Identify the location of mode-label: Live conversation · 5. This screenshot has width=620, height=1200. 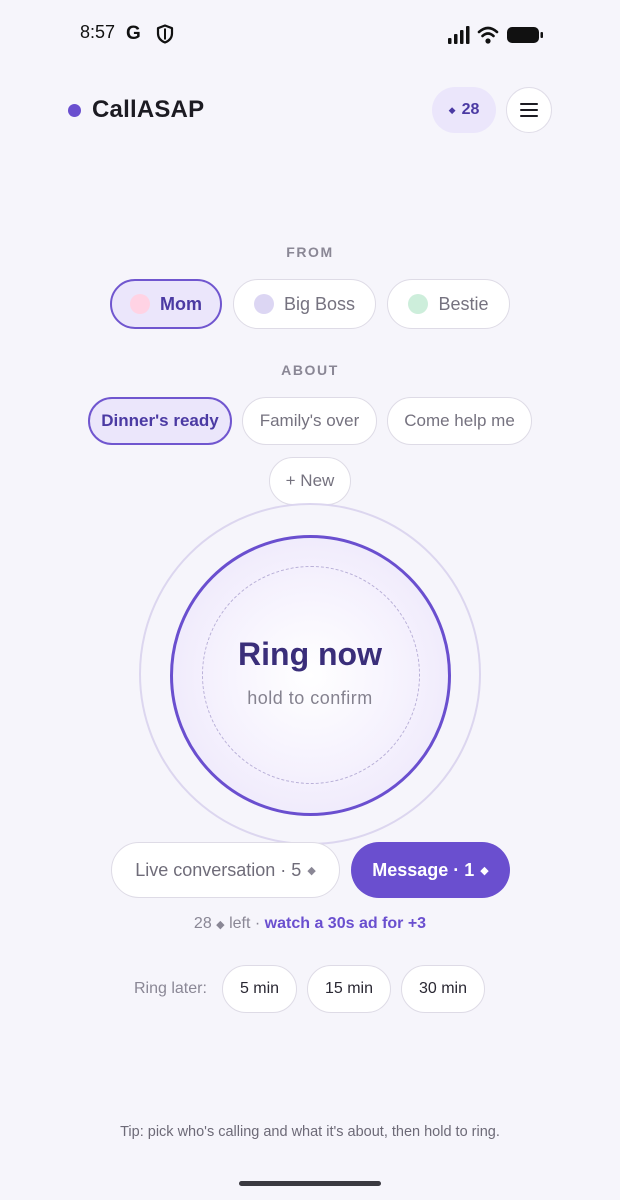
(218, 869).